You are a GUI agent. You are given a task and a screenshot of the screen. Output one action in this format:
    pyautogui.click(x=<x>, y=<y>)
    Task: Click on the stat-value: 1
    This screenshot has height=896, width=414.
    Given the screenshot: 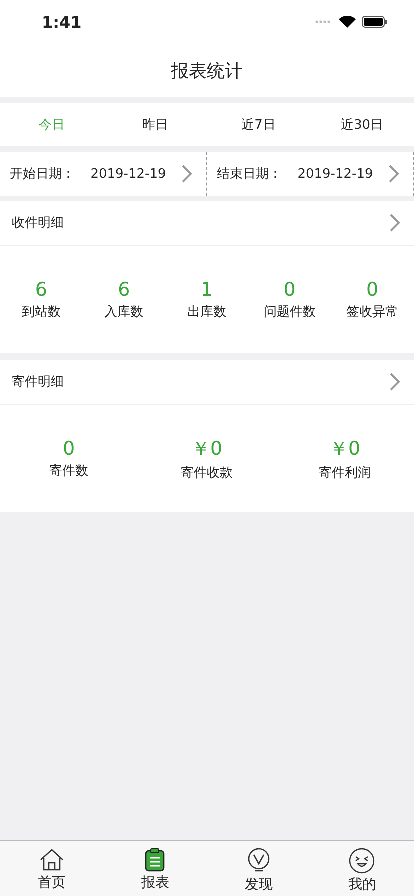 What is the action you would take?
    pyautogui.click(x=207, y=289)
    